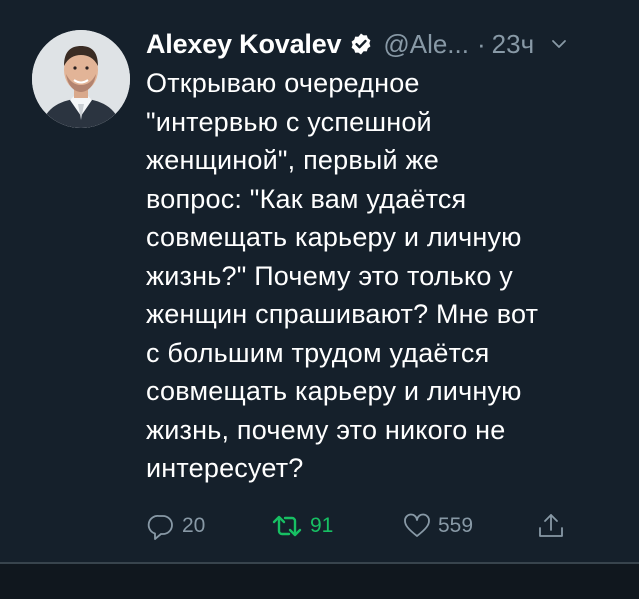 This screenshot has width=639, height=599. Describe the element at coordinates (417, 526) in the screenshot. I see `heart-icon` at that location.